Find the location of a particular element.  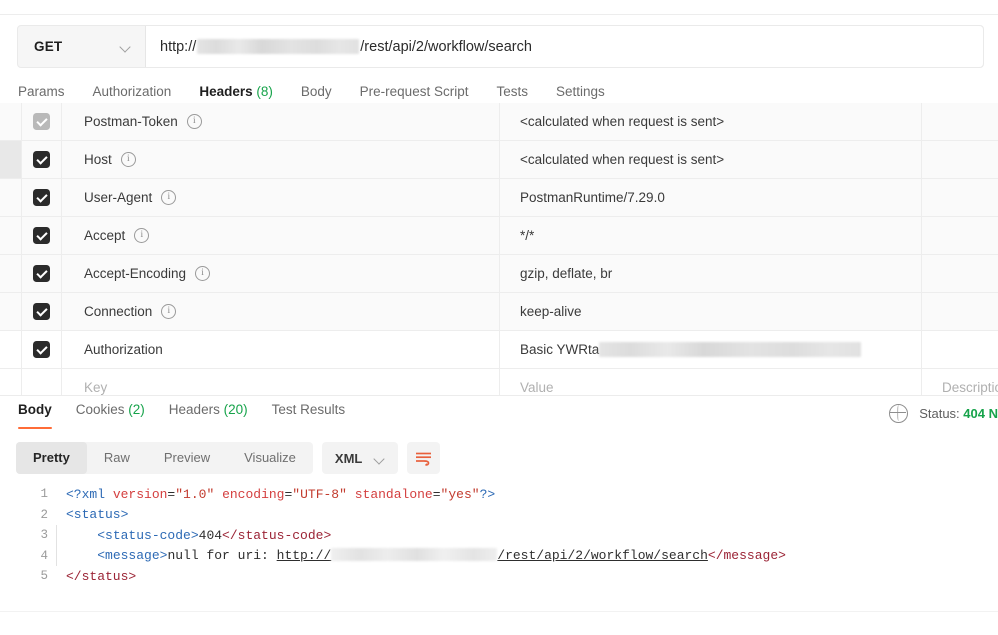

row-value-cell: gzip, deflate, br is located at coordinates (711, 273).